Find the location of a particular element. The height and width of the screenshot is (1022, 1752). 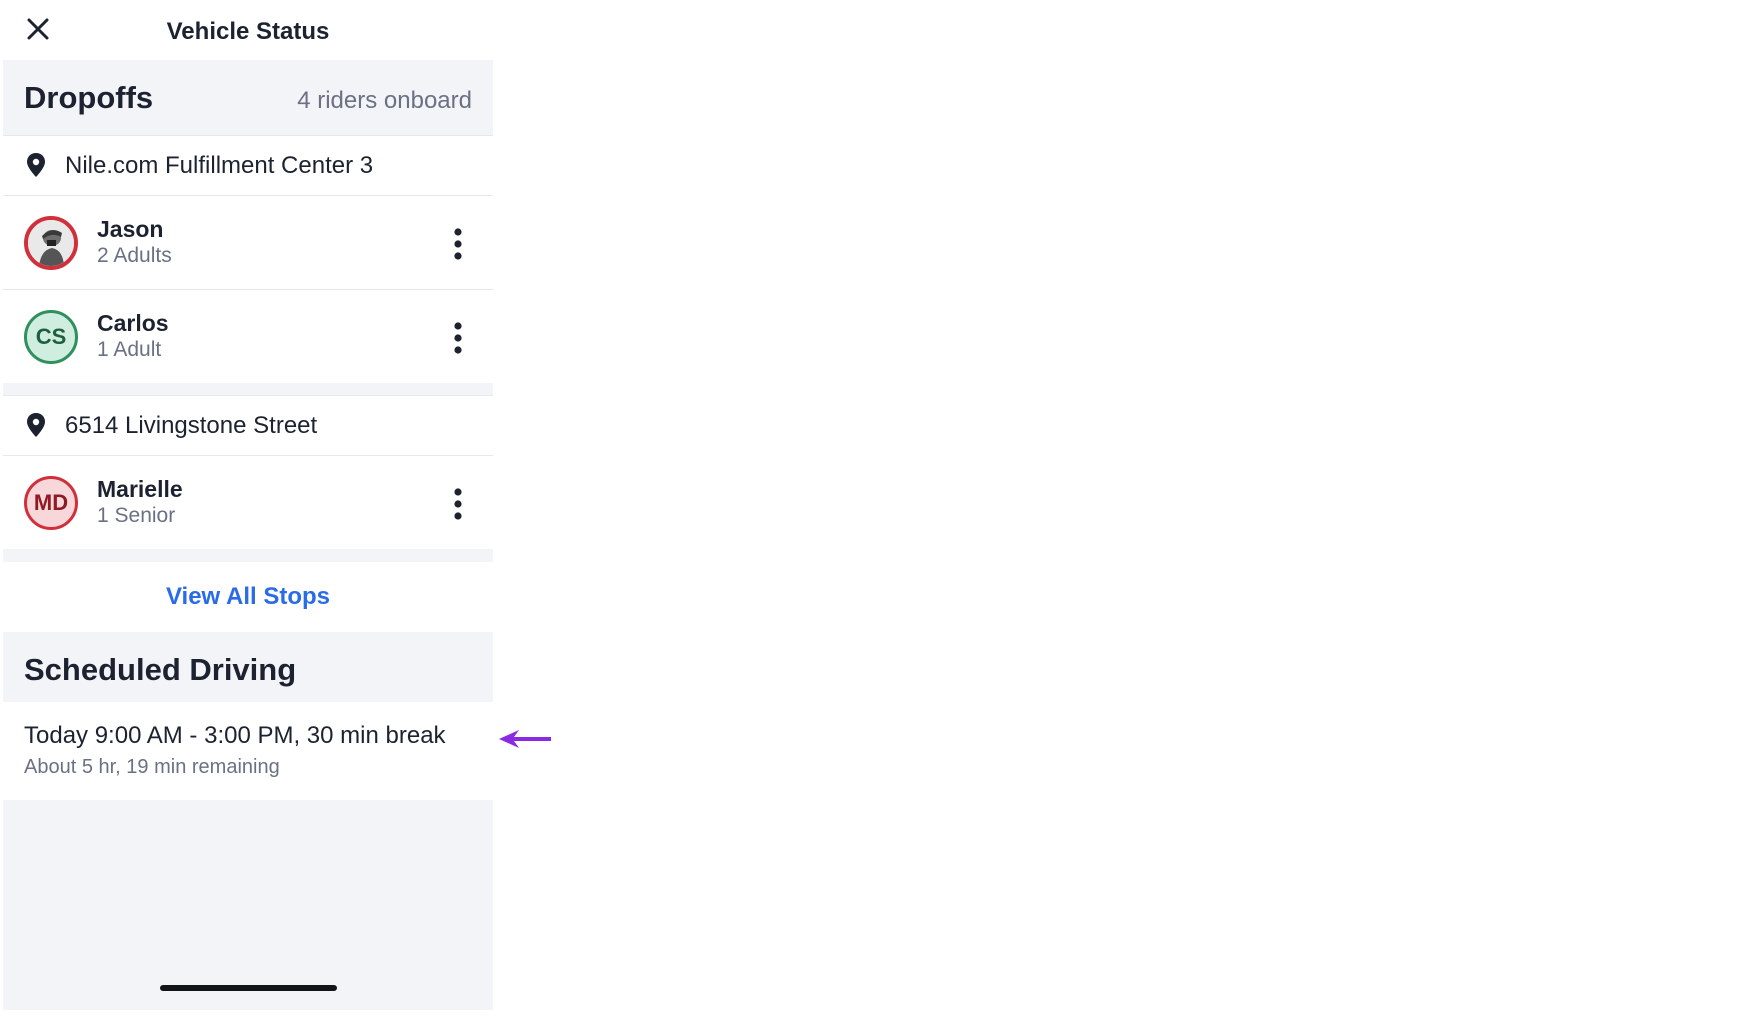

list-divider is located at coordinates (248, 555).